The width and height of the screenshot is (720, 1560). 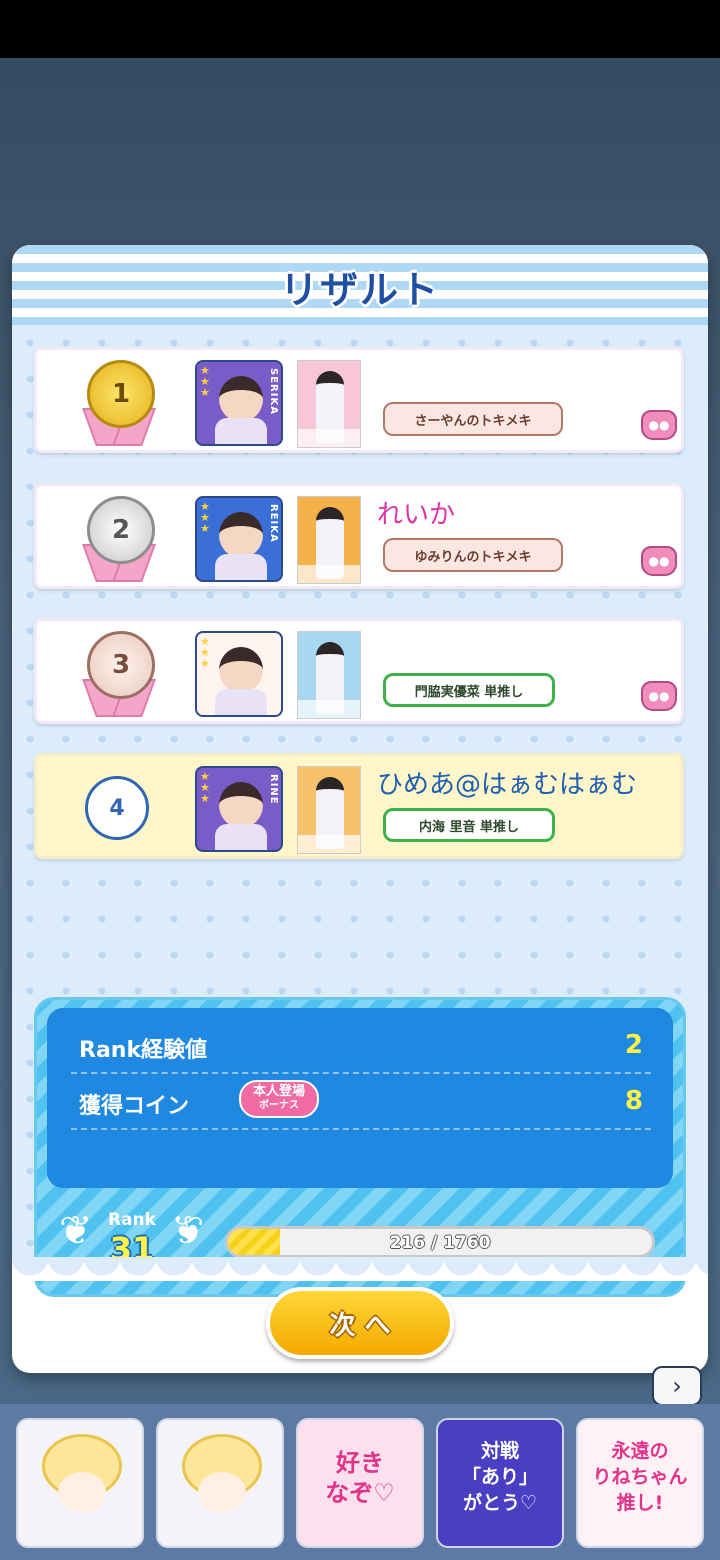 I want to click on next-button: 次 へ, so click(x=360, y=1323).